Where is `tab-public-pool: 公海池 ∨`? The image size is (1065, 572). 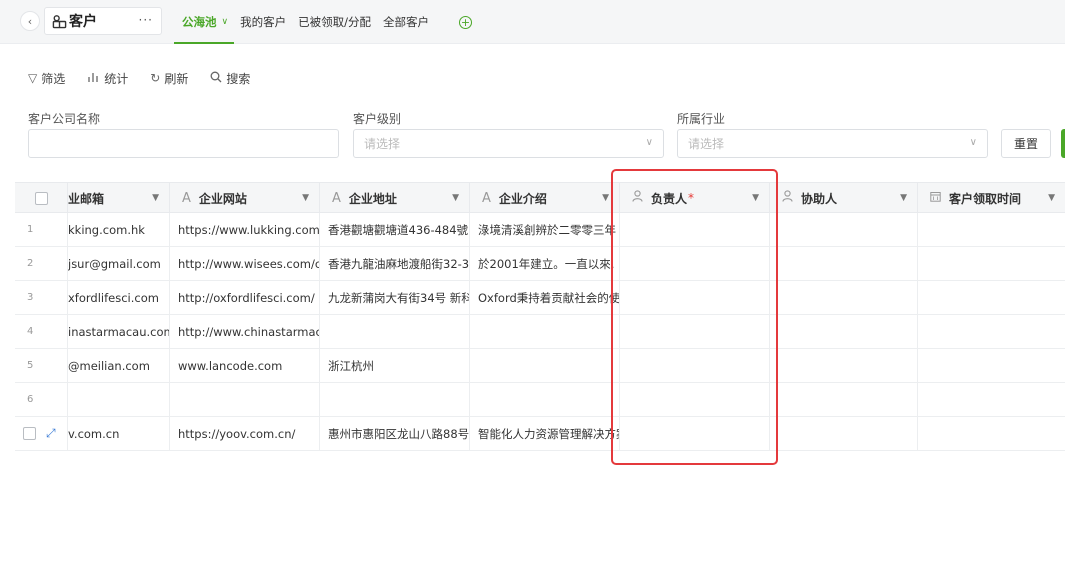
tab-public-pool: 公海池 ∨ is located at coordinates (204, 22).